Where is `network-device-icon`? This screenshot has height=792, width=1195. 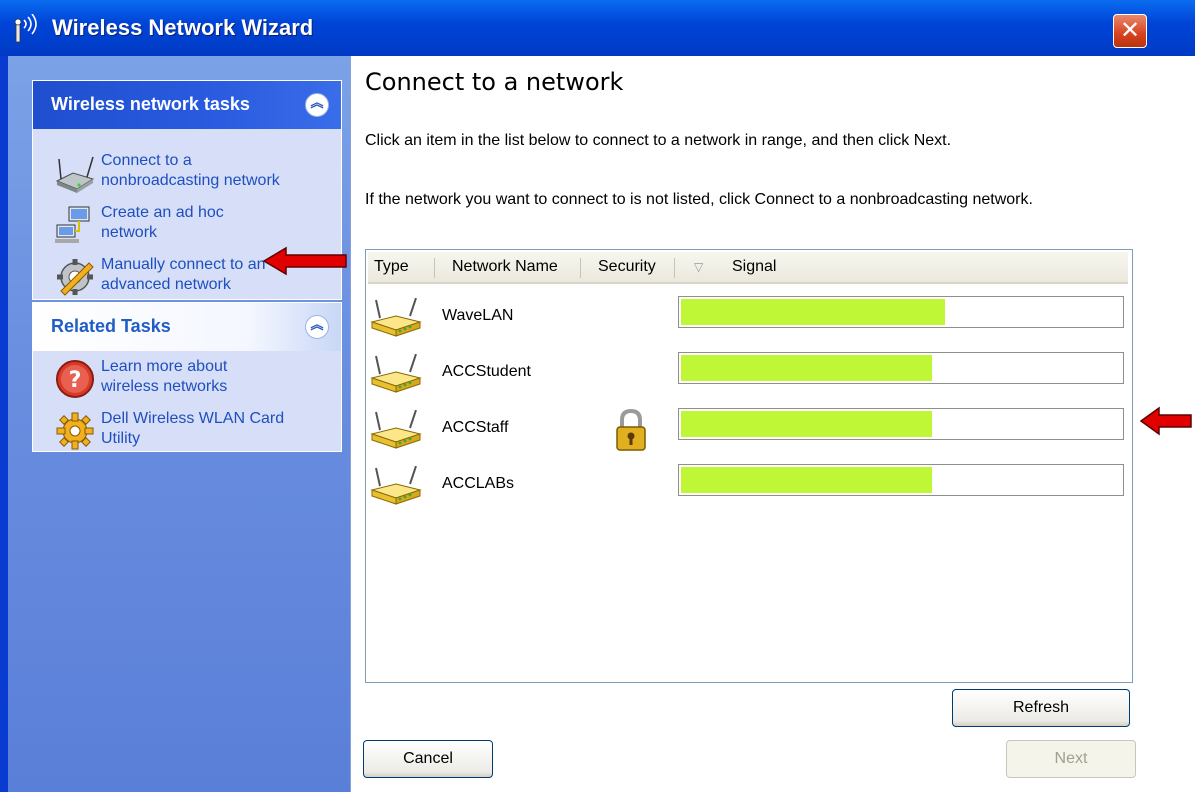
network-device-icon is located at coordinates (75, 174).